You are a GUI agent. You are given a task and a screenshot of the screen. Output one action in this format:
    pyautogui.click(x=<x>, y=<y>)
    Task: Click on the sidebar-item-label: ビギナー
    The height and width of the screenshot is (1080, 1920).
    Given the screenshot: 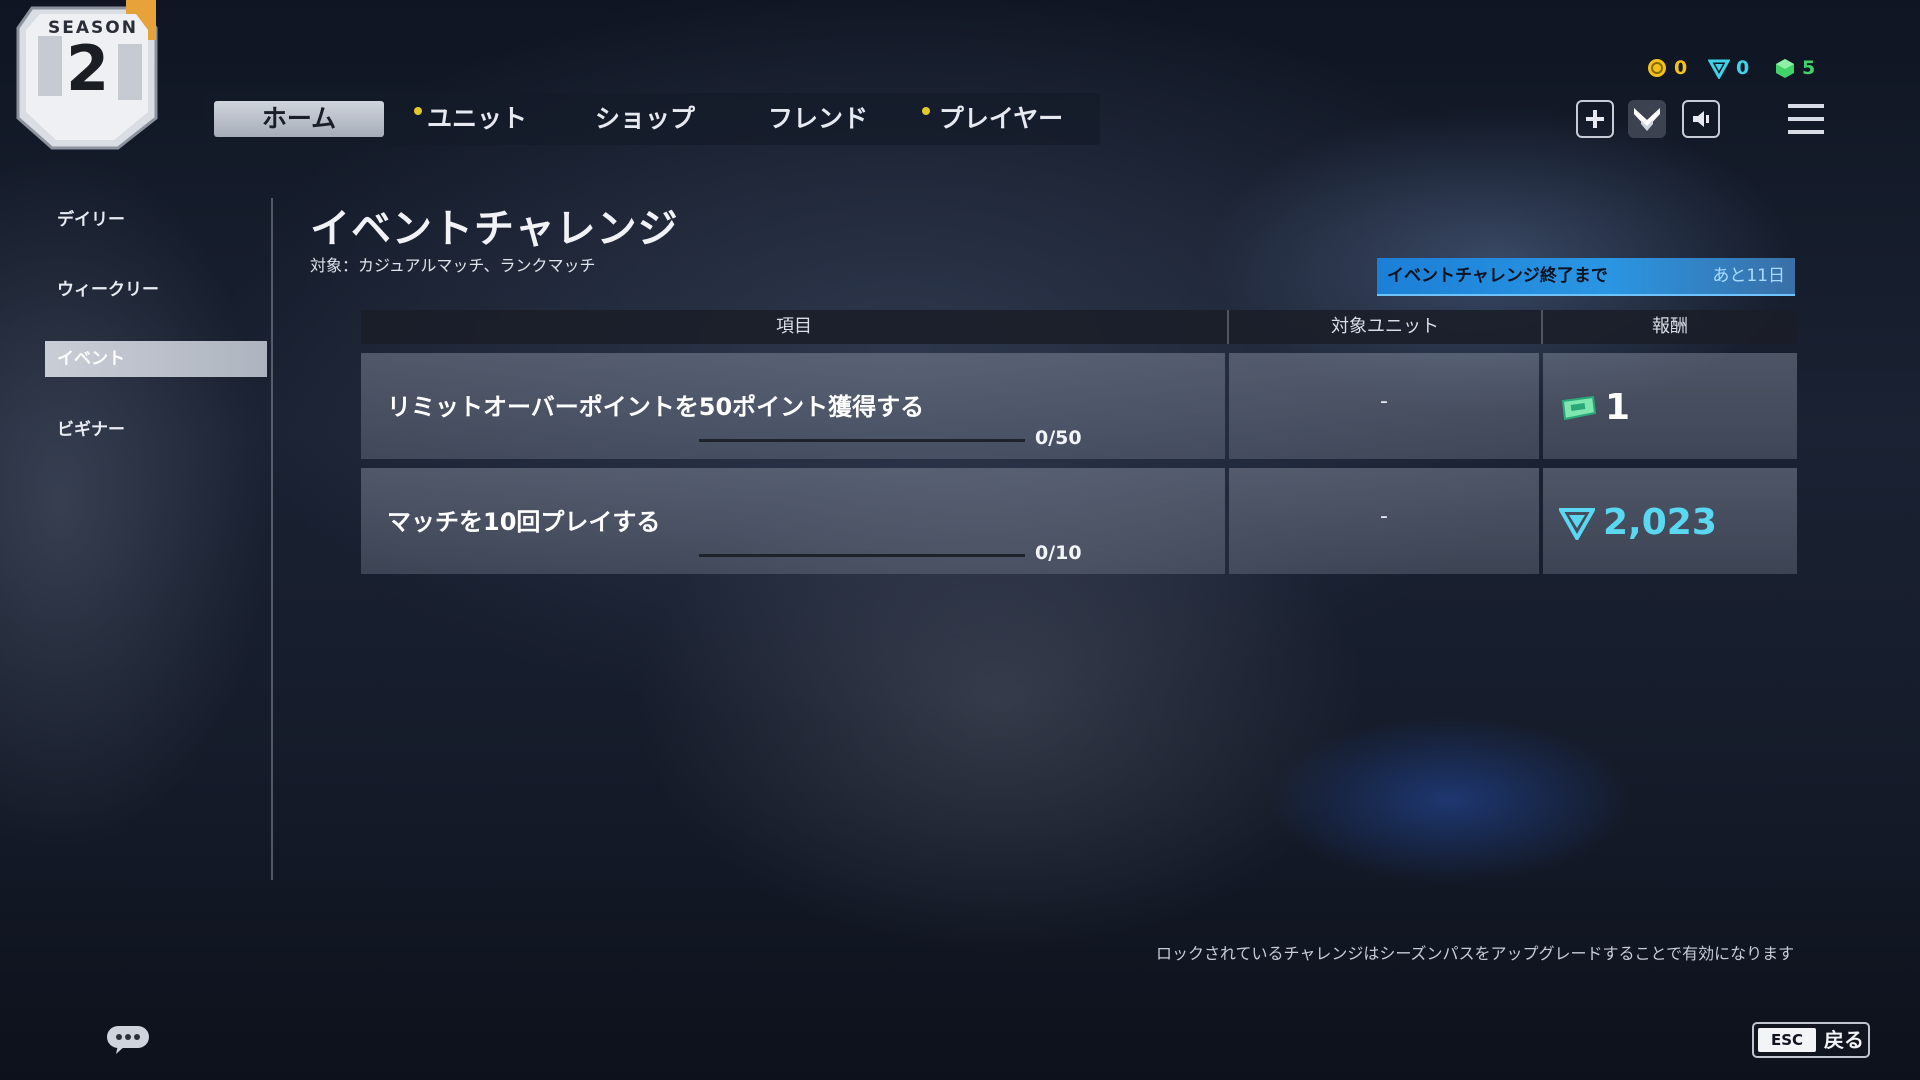 What is the action you would take?
    pyautogui.click(x=91, y=430)
    